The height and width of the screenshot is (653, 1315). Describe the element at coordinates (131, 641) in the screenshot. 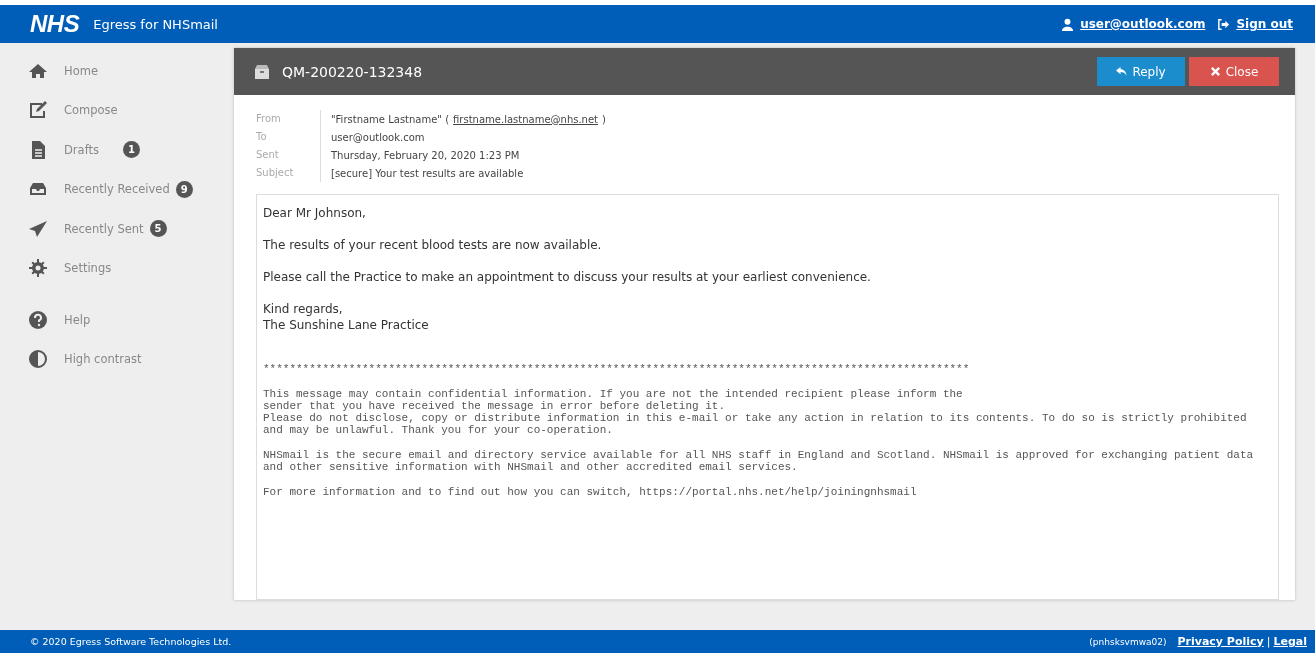

I see `copyright-text: © 2020 Egress Software Technologies Ltd.` at that location.